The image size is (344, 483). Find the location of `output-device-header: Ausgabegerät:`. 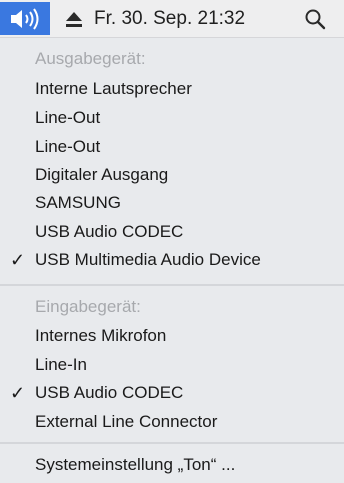

output-device-header: Ausgabegerät: is located at coordinates (90, 58).